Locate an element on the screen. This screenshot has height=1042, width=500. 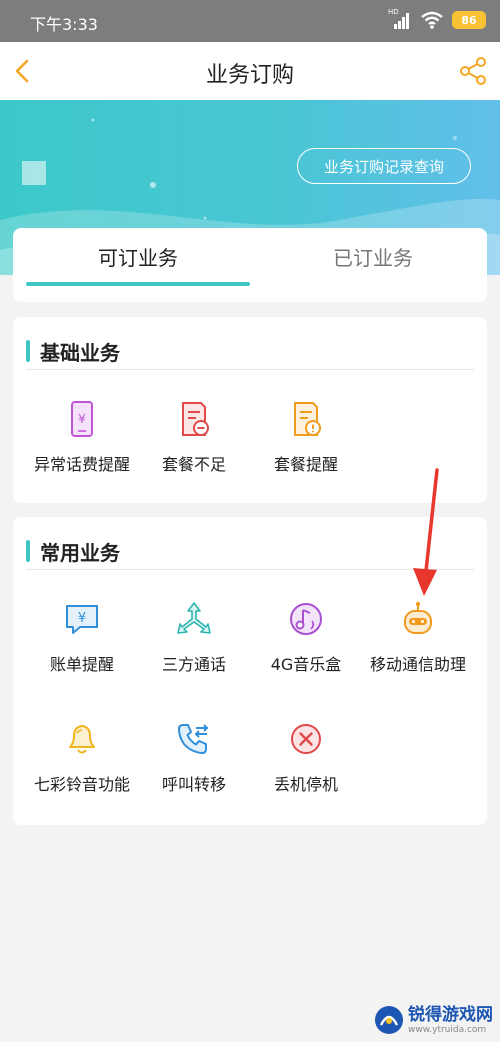
section-header: 常用业务 is located at coordinates (73, 551).